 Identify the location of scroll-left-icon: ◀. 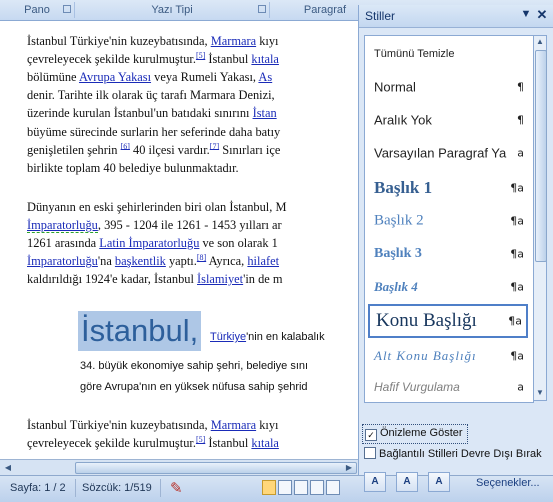
(8, 467).